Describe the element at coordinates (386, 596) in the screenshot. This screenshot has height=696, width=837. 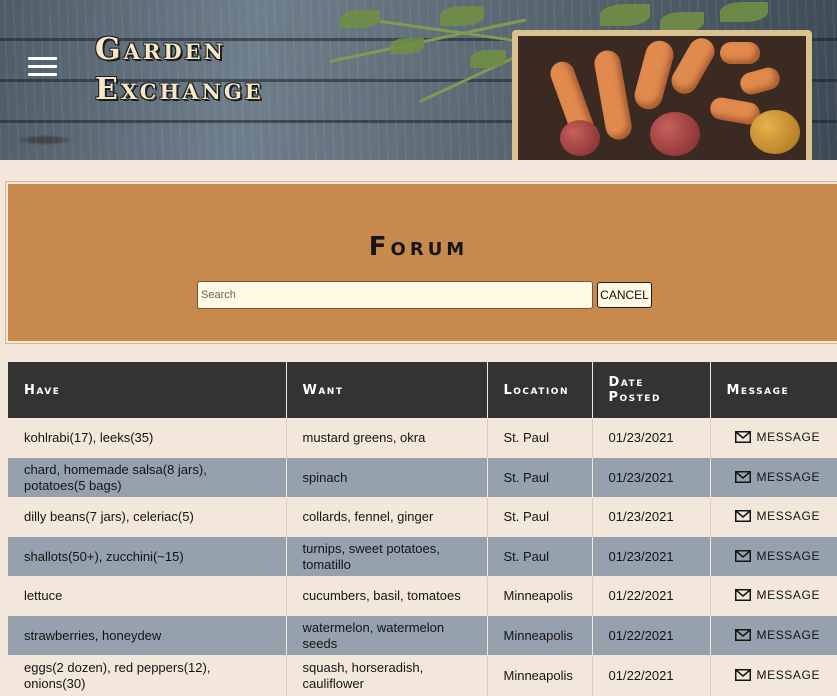
I see `cell-want: cucumbers, basil, tomatoes` at that location.